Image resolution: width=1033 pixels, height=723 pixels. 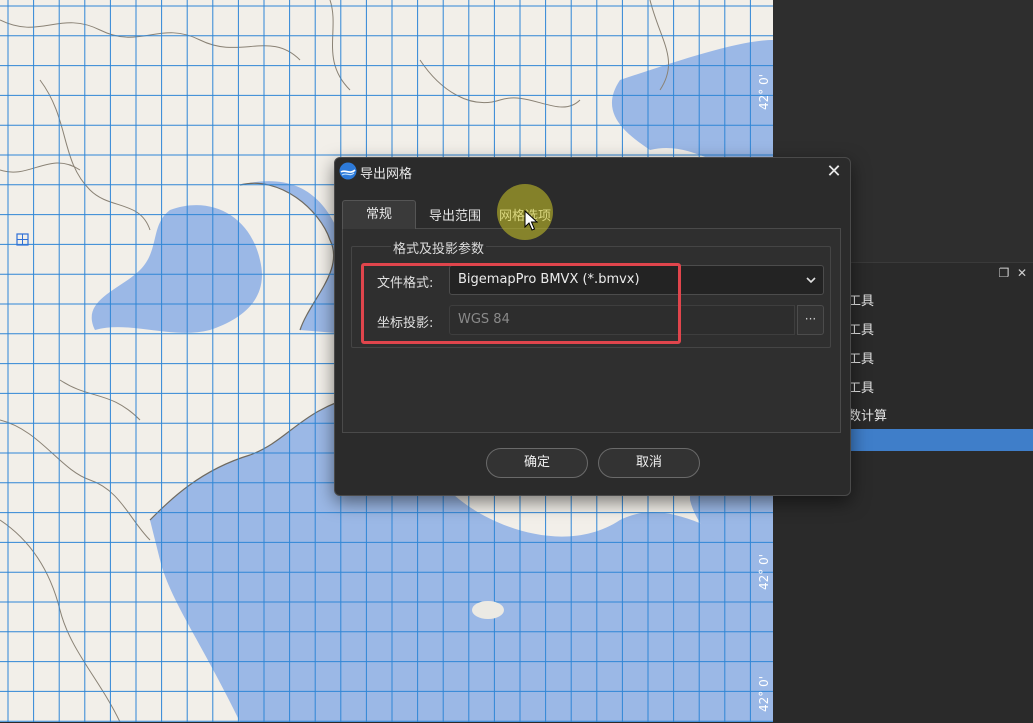 I want to click on ok-button: 确定, so click(x=537, y=463).